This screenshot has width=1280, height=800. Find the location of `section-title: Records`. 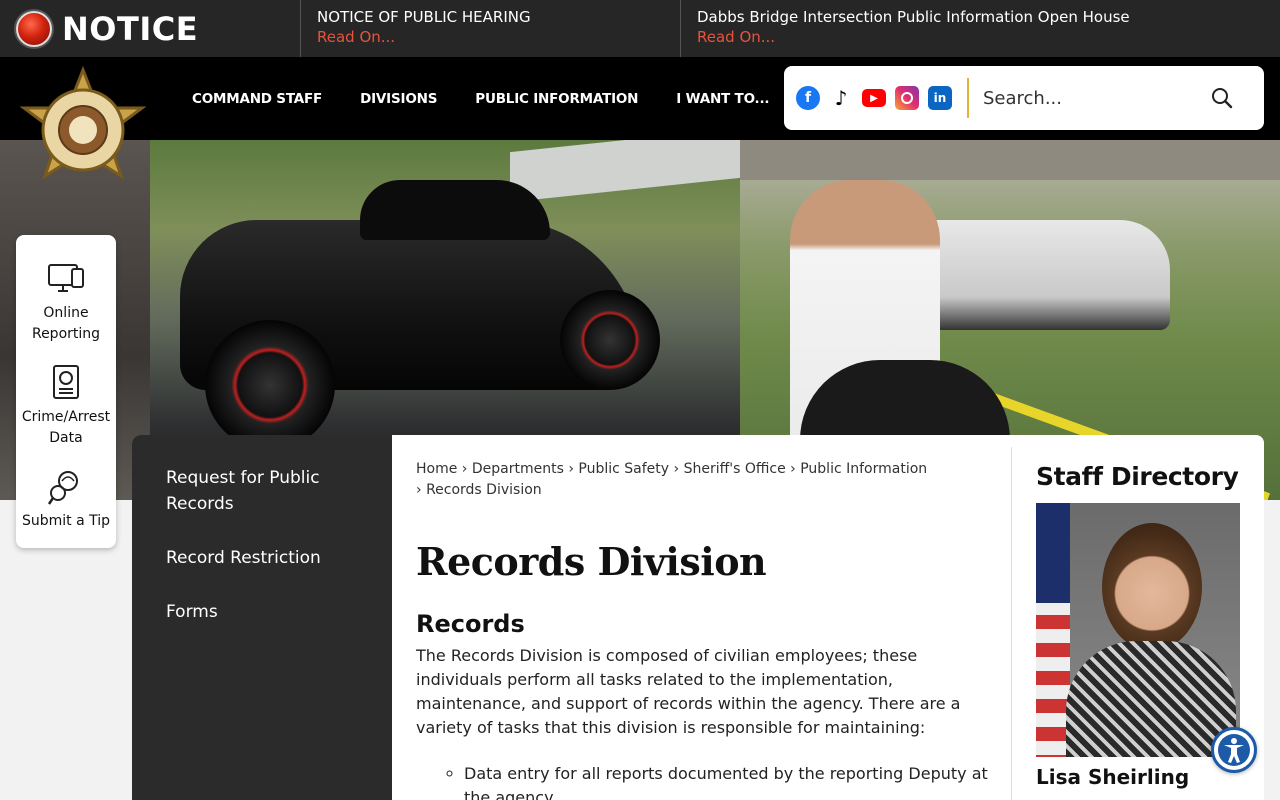

section-title: Records is located at coordinates (470, 624).